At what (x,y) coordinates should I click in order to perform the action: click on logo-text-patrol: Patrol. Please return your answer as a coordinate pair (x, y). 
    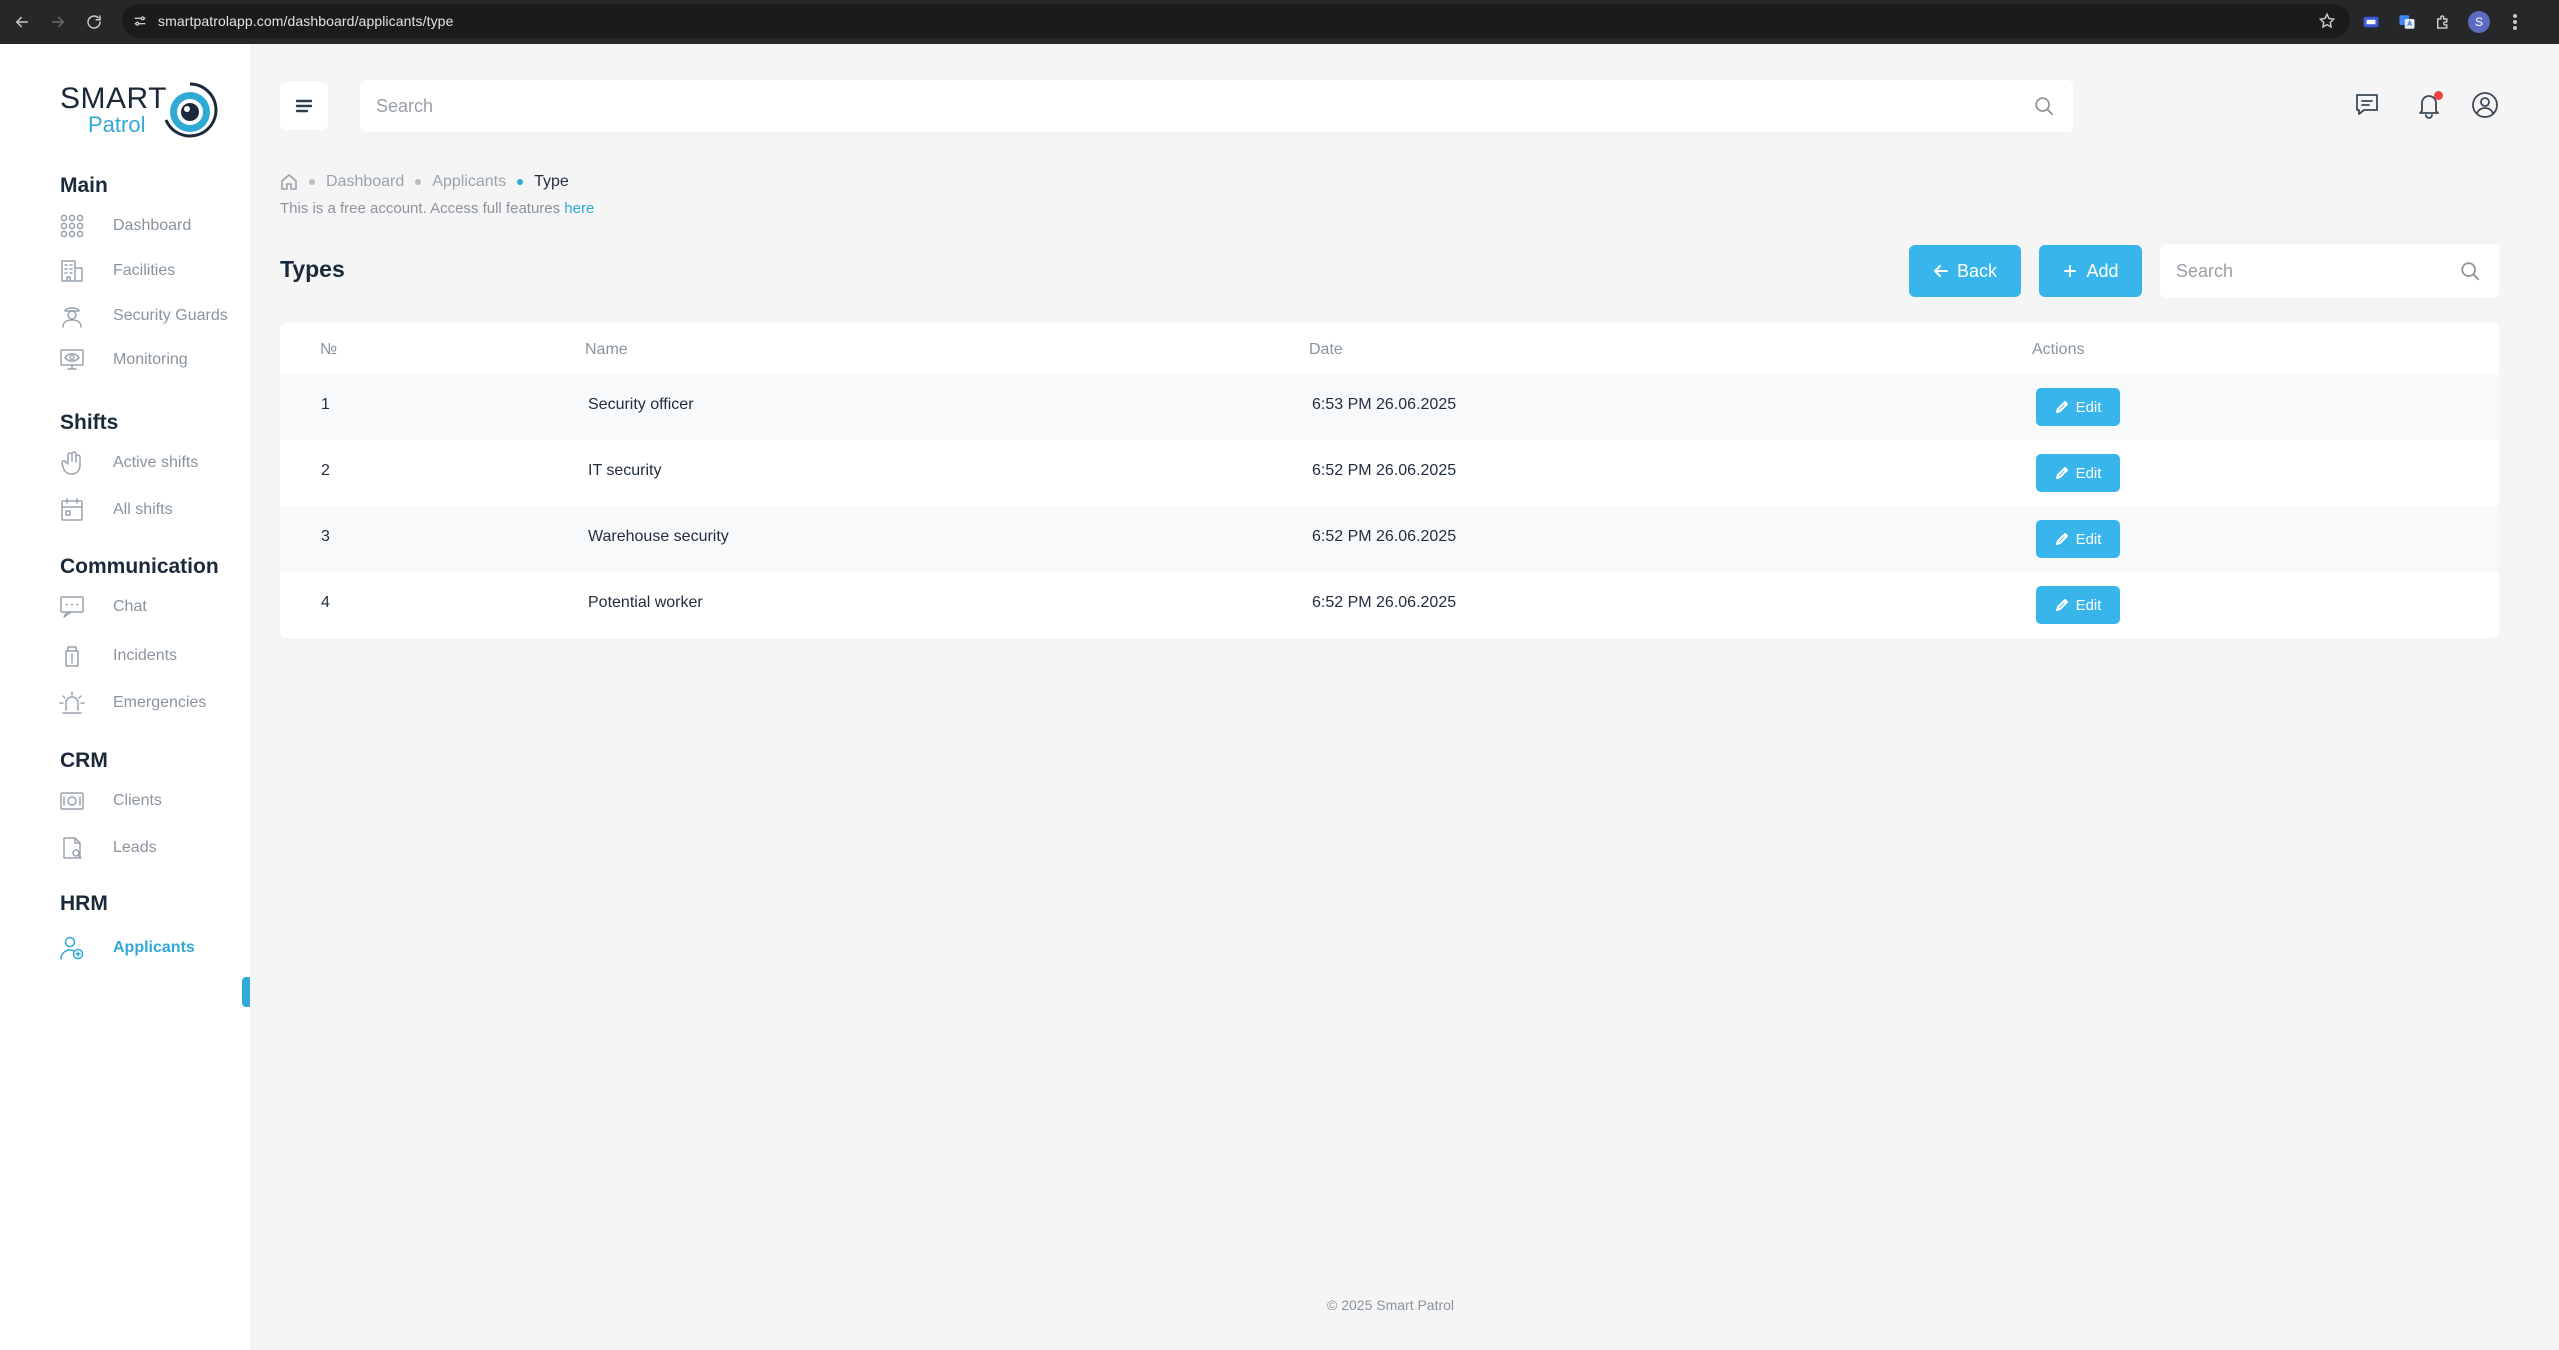
    Looking at the image, I should click on (117, 124).